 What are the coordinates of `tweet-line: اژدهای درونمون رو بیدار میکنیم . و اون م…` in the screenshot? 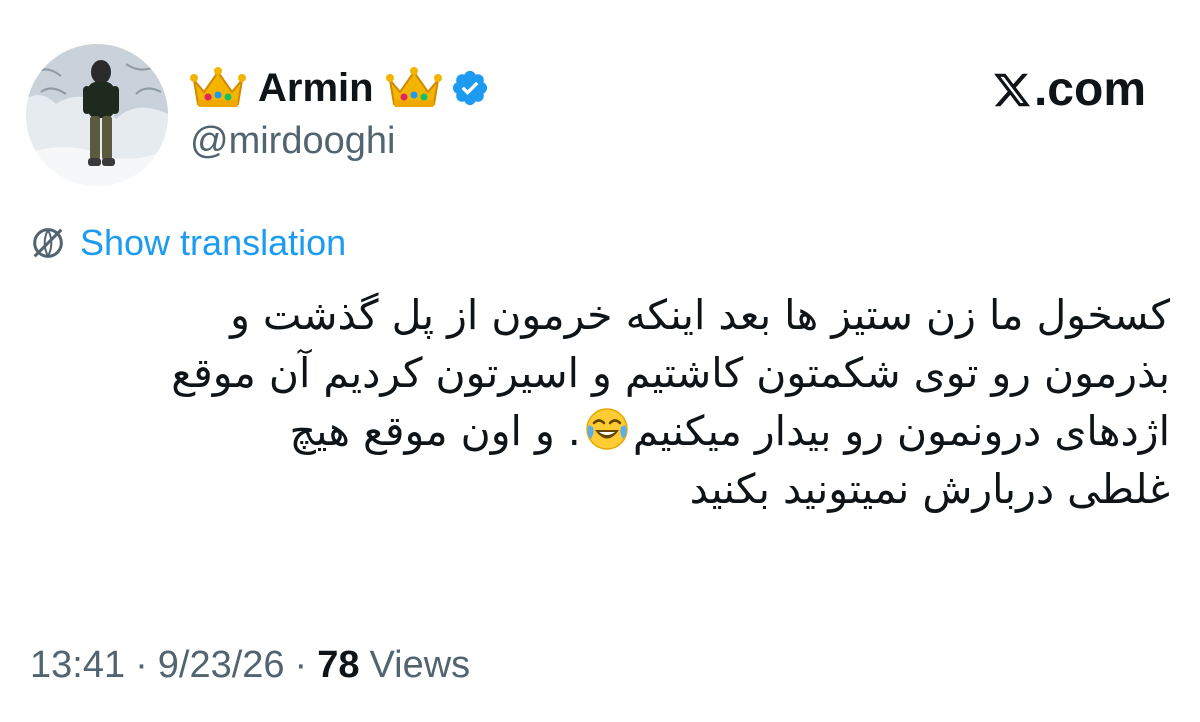 It's located at (595, 431).